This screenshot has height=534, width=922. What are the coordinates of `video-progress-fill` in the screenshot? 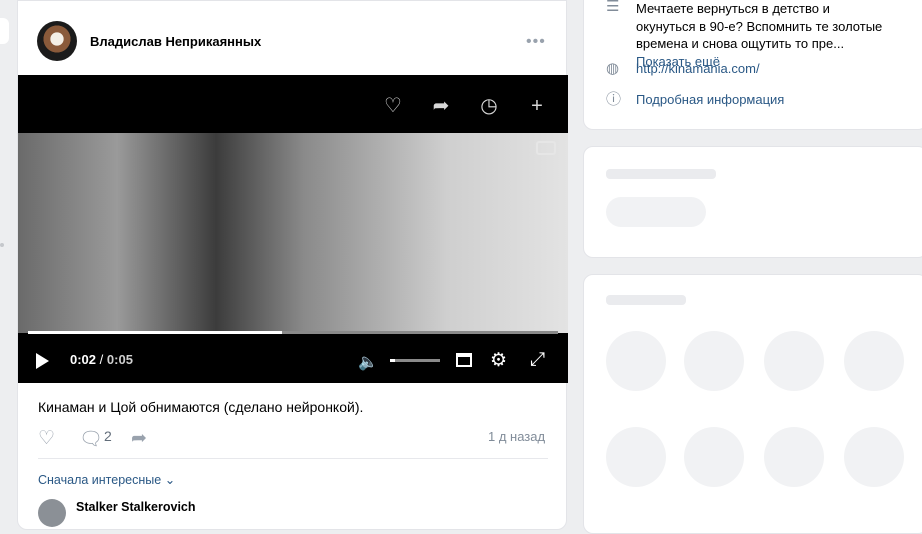 It's located at (155, 332).